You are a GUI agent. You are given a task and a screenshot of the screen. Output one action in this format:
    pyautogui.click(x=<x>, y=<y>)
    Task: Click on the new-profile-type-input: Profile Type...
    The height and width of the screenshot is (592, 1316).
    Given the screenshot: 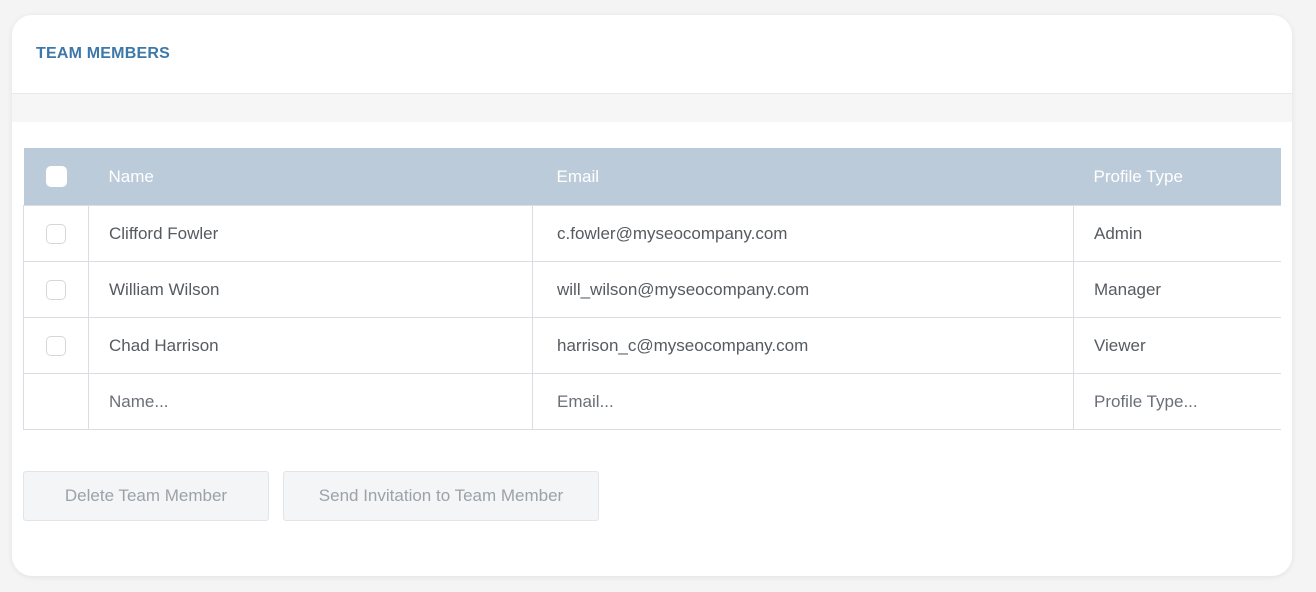 What is the action you would take?
    pyautogui.click(x=1177, y=401)
    